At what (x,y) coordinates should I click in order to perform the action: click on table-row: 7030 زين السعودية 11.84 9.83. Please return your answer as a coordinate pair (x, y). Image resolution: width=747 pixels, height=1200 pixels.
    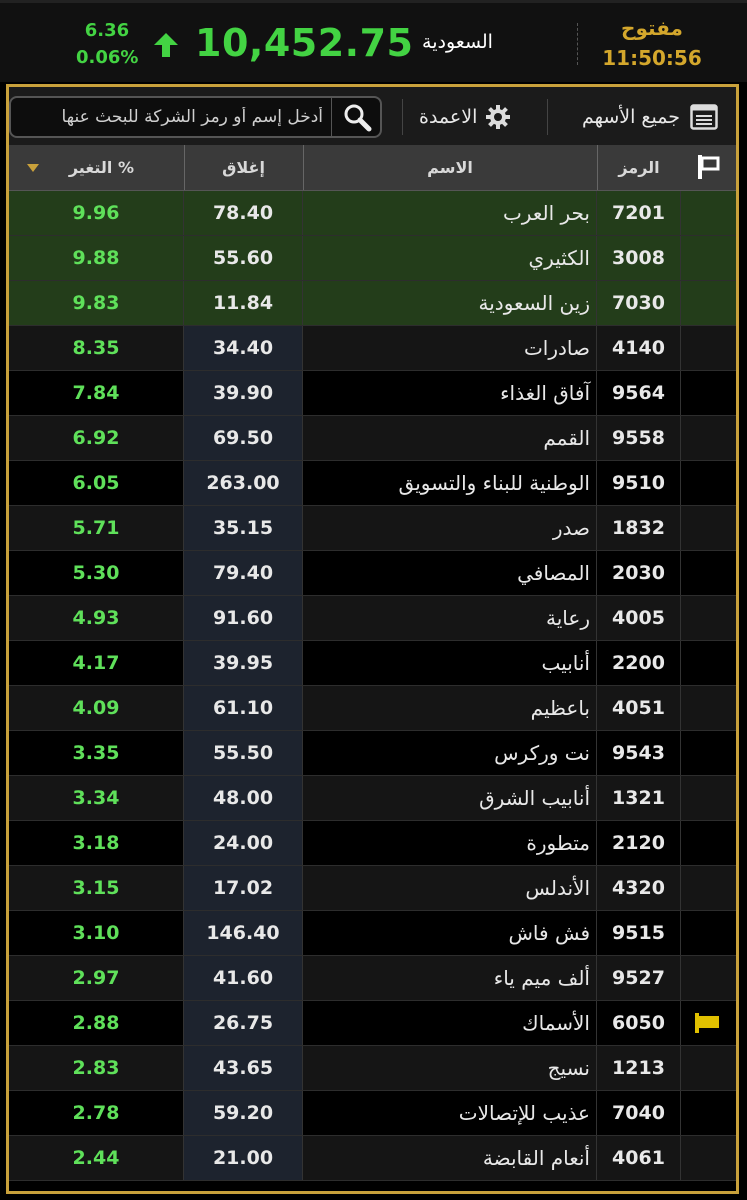
    Looking at the image, I should click on (372, 303).